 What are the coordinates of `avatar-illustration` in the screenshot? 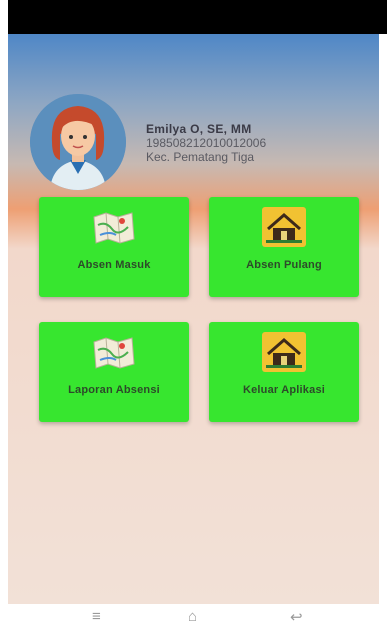 It's located at (78, 142).